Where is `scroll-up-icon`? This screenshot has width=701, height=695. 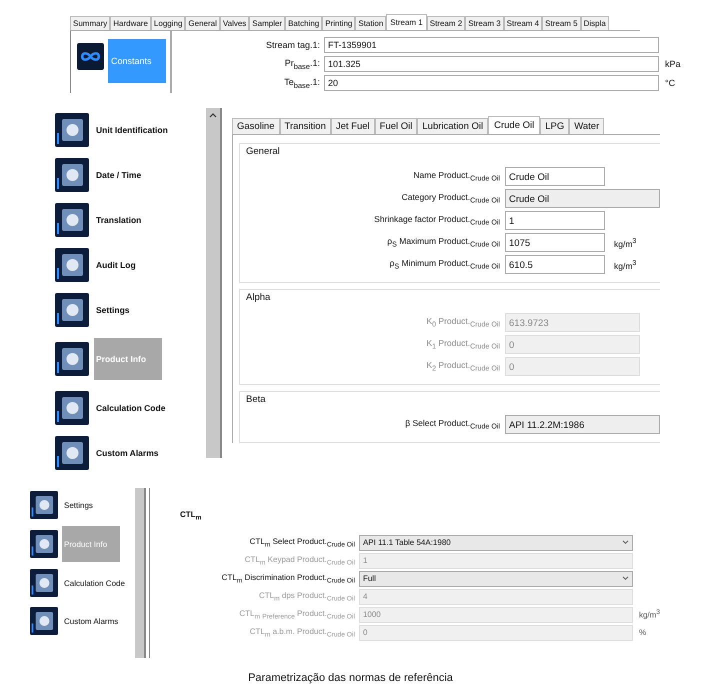 scroll-up-icon is located at coordinates (213, 115).